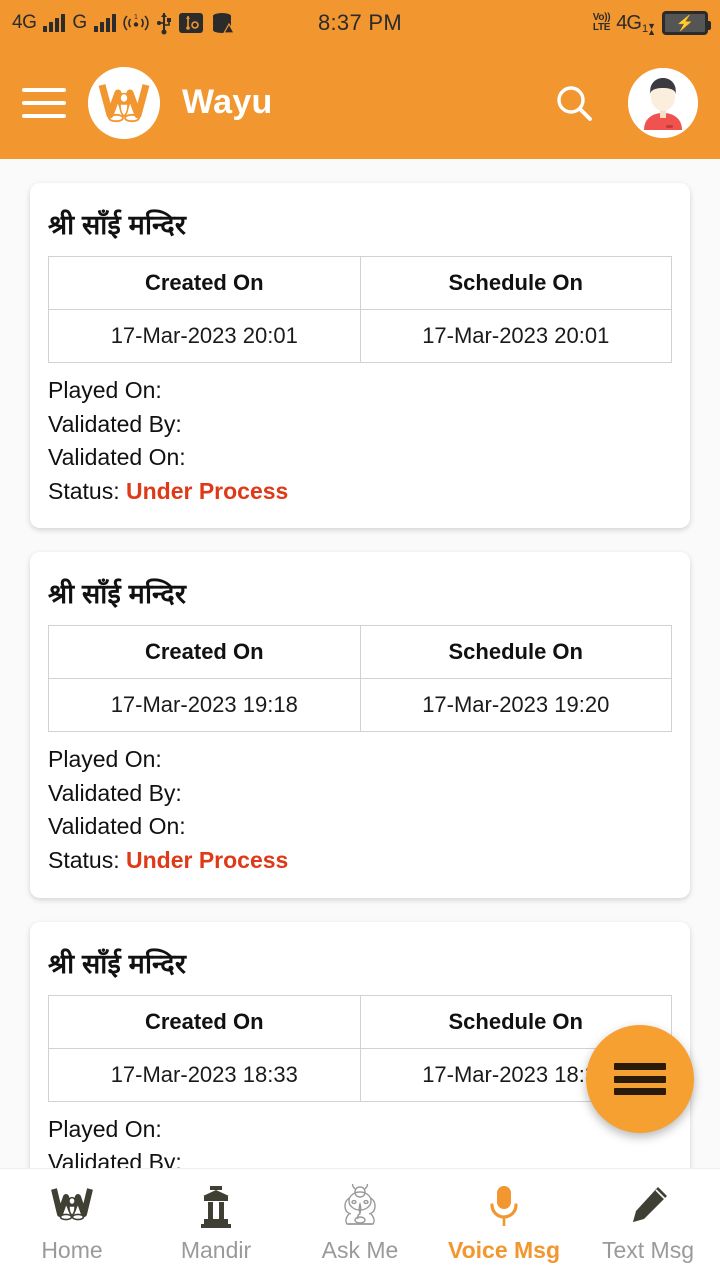  Describe the element at coordinates (72, 1207) in the screenshot. I see `wayu-w-icon` at that location.